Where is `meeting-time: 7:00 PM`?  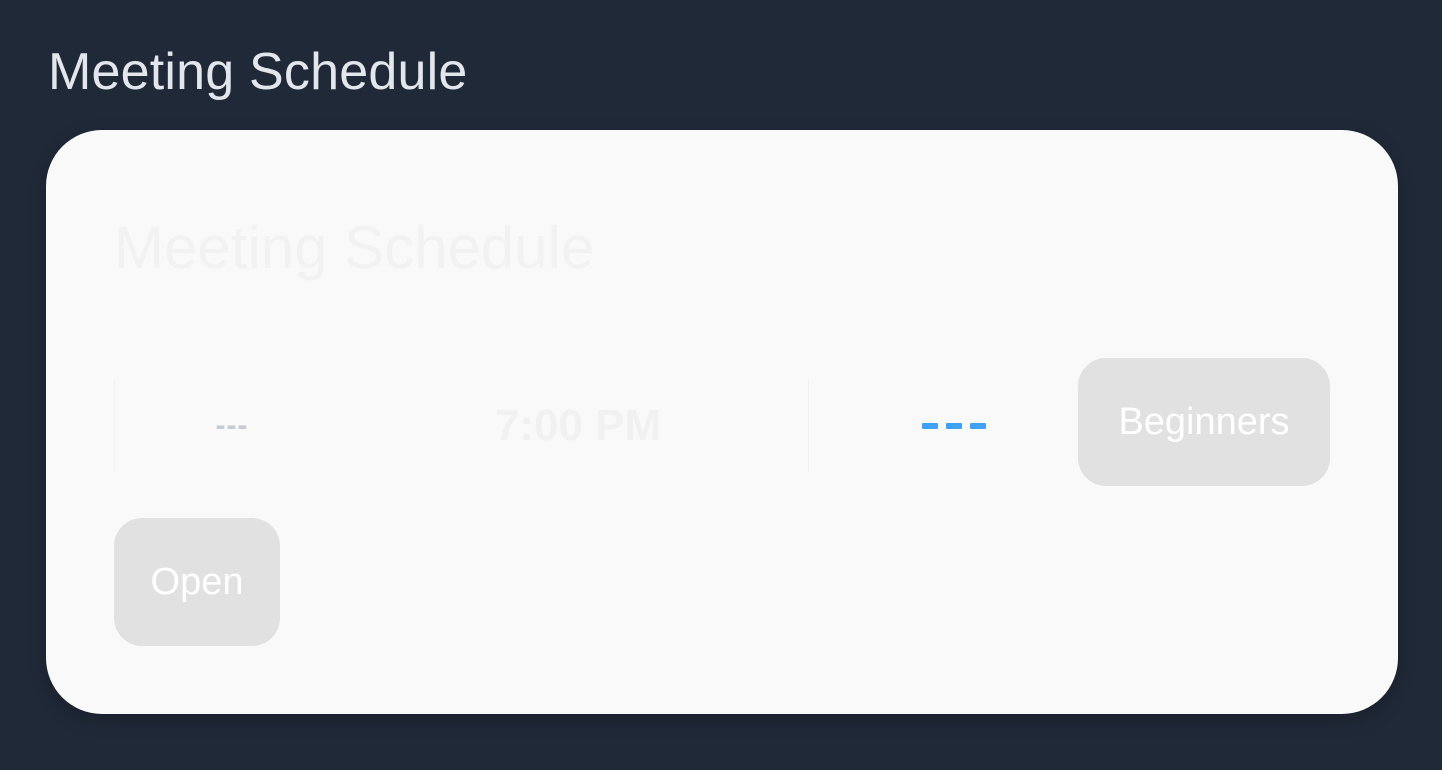 meeting-time: 7:00 PM is located at coordinates (578, 425).